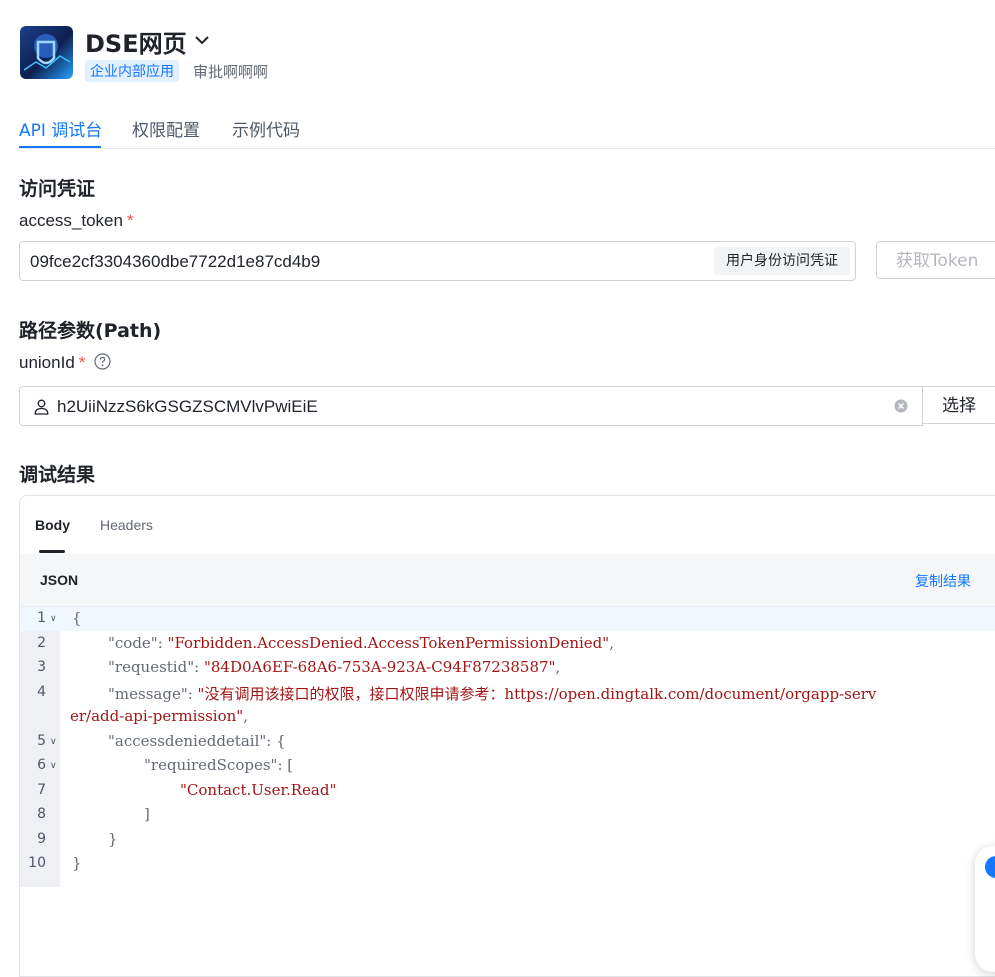 The height and width of the screenshot is (977, 995). What do you see at coordinates (231, 72) in the screenshot?
I see `app-subtitle: 审批啊啊啊` at bounding box center [231, 72].